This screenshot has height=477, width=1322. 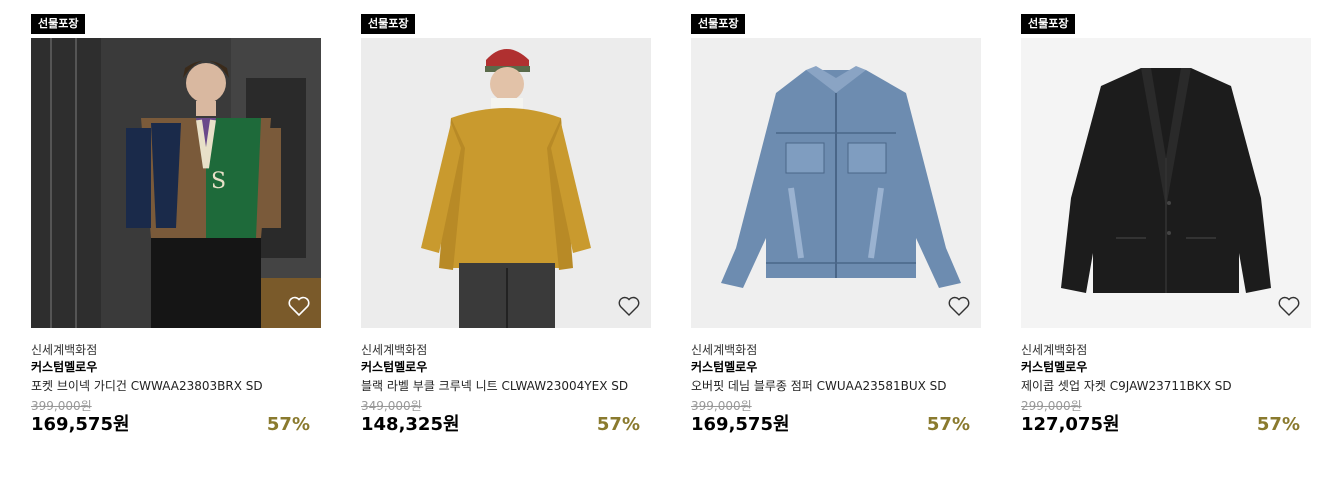 I want to click on svg-text: S, so click(x=218, y=181).